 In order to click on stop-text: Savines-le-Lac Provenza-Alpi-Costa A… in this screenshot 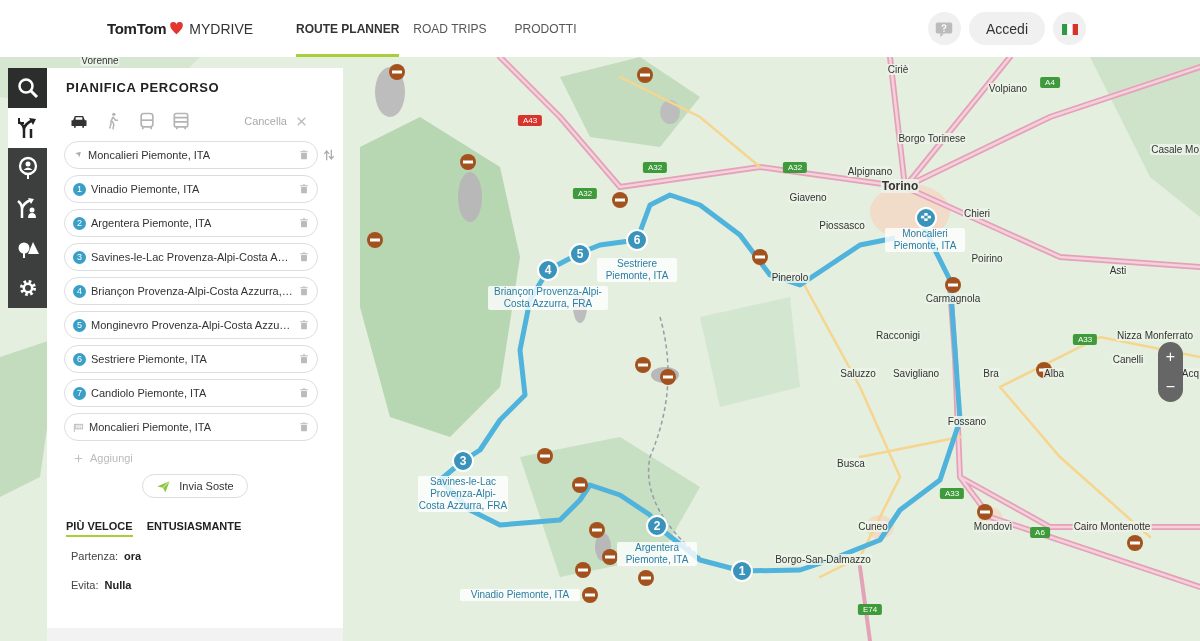, I will do `click(190, 257)`.